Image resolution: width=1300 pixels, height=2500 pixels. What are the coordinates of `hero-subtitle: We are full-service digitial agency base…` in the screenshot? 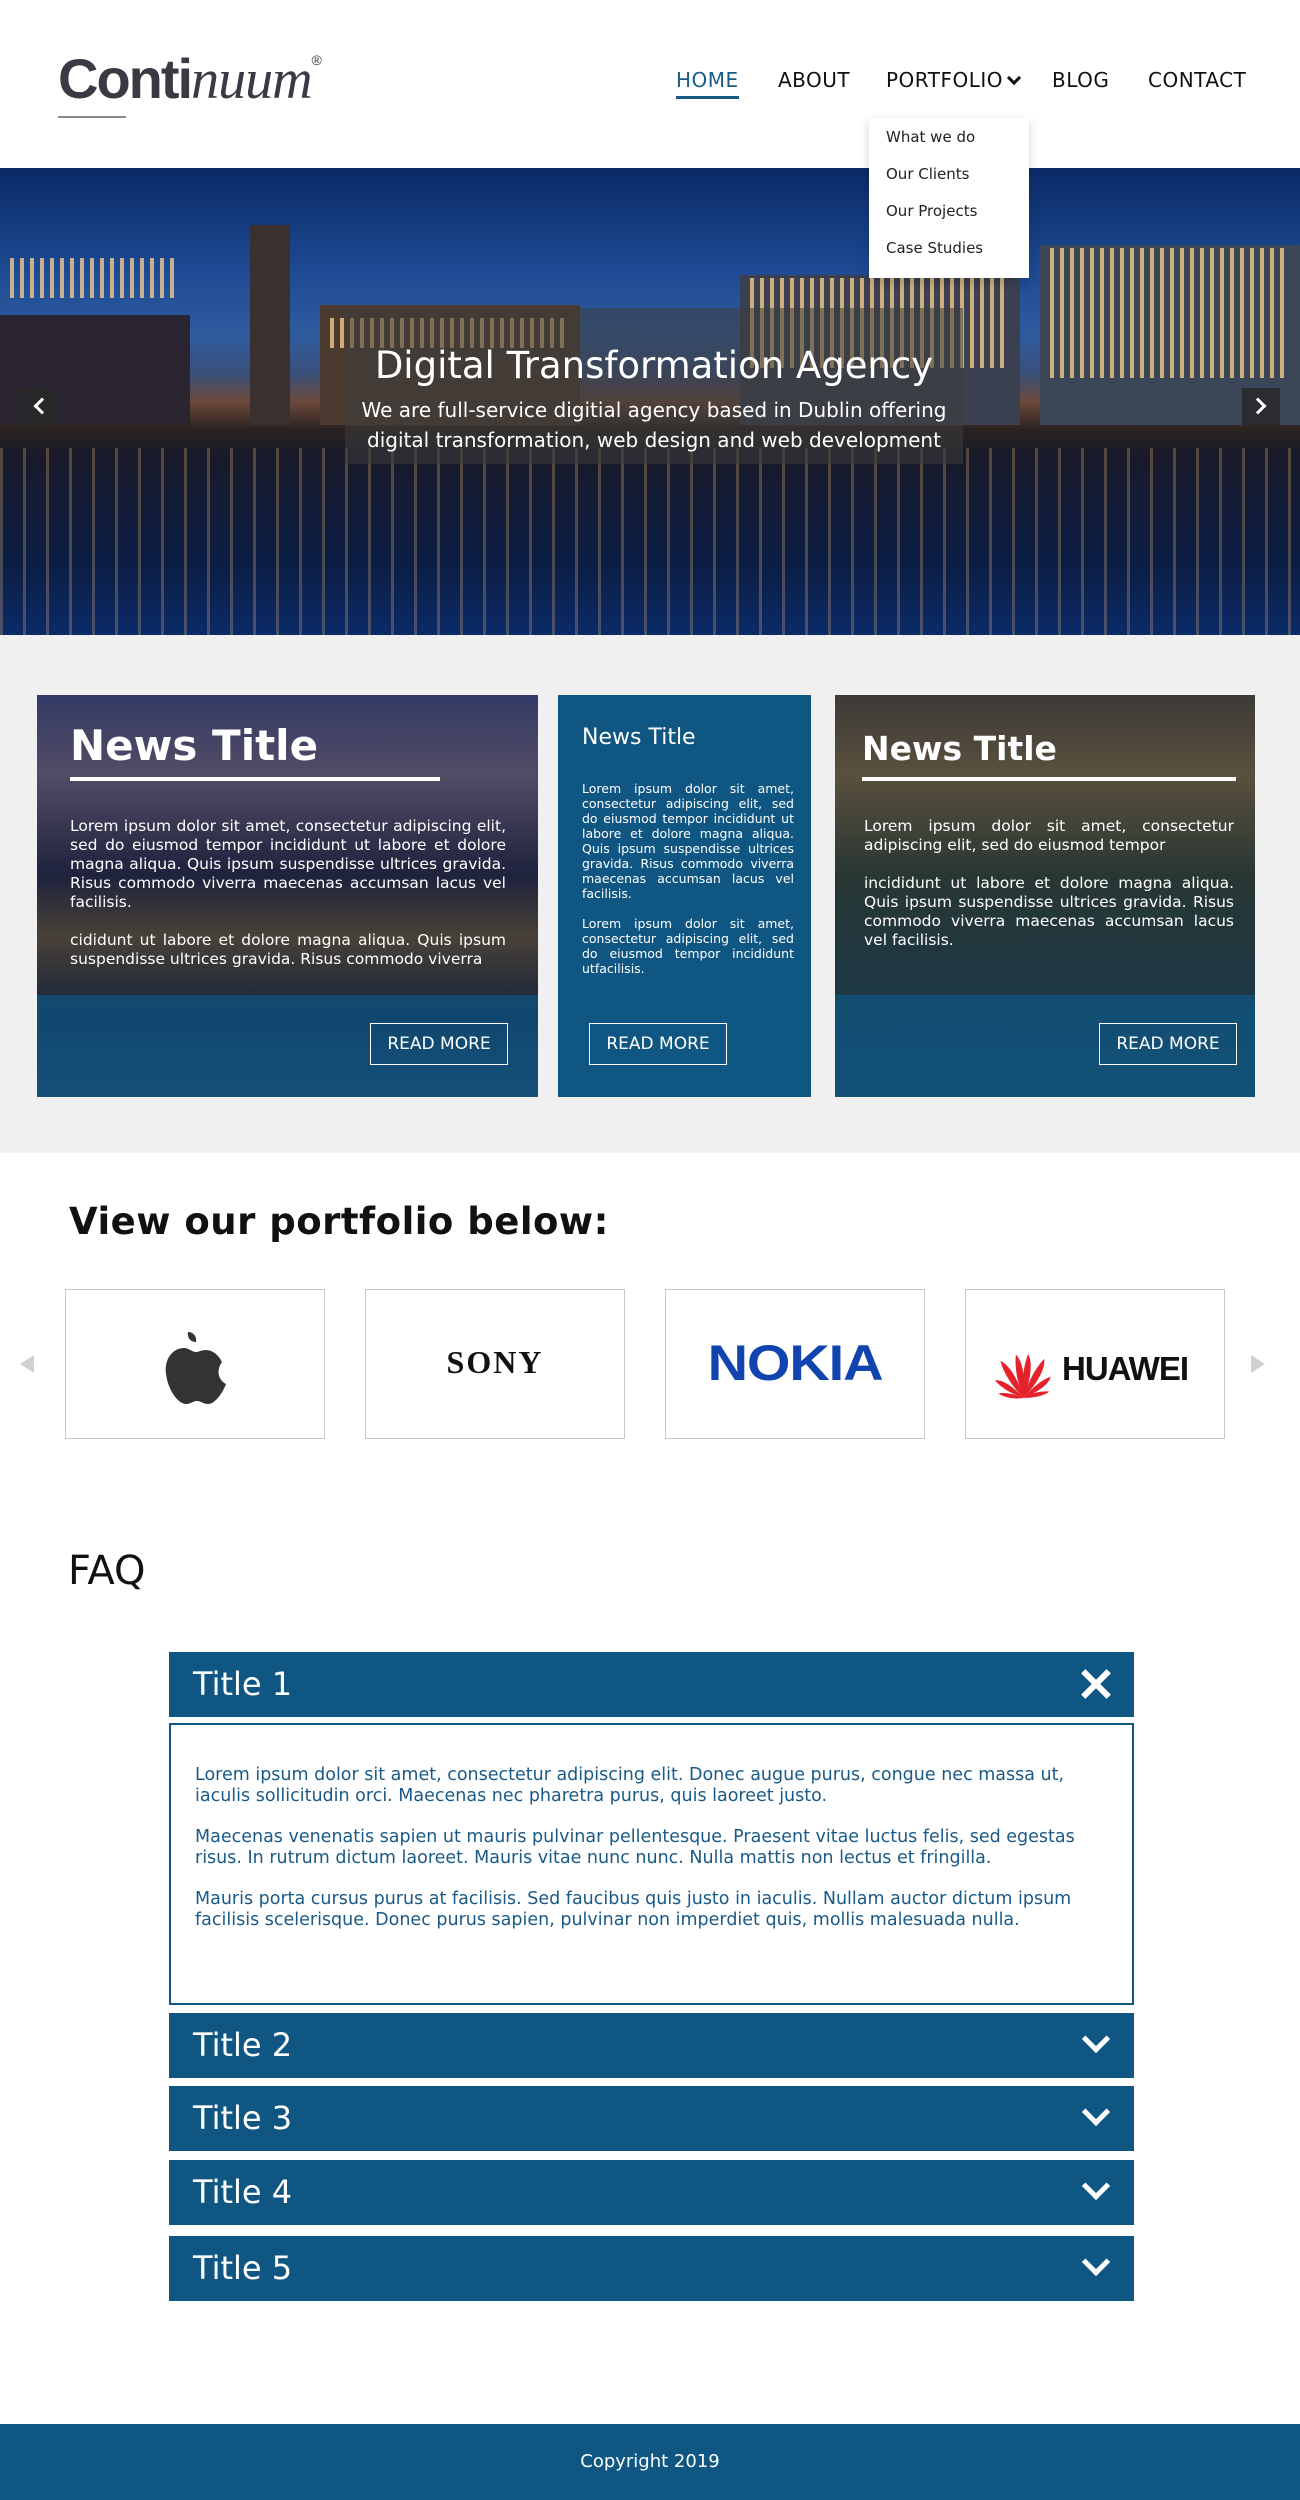 It's located at (654, 425).